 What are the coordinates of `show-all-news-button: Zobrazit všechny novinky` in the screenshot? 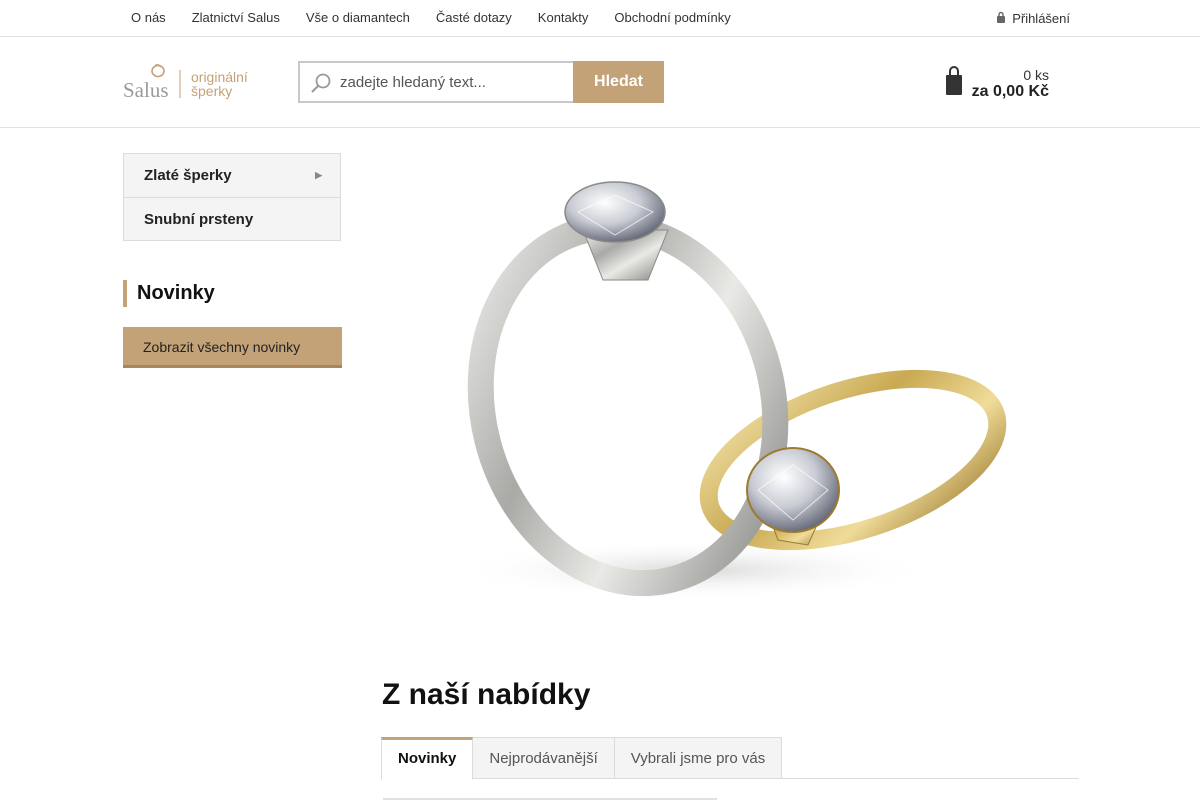 It's located at (232, 347).